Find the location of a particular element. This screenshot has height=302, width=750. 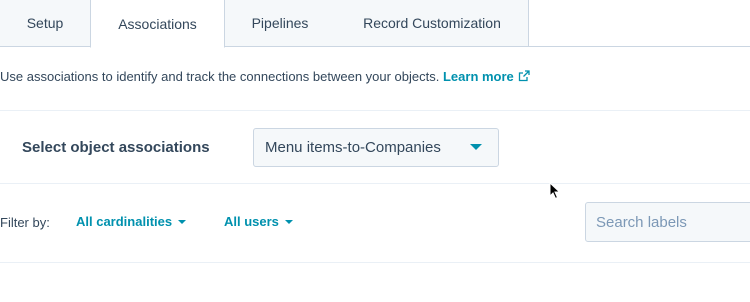

external-link-icon is located at coordinates (524, 76).